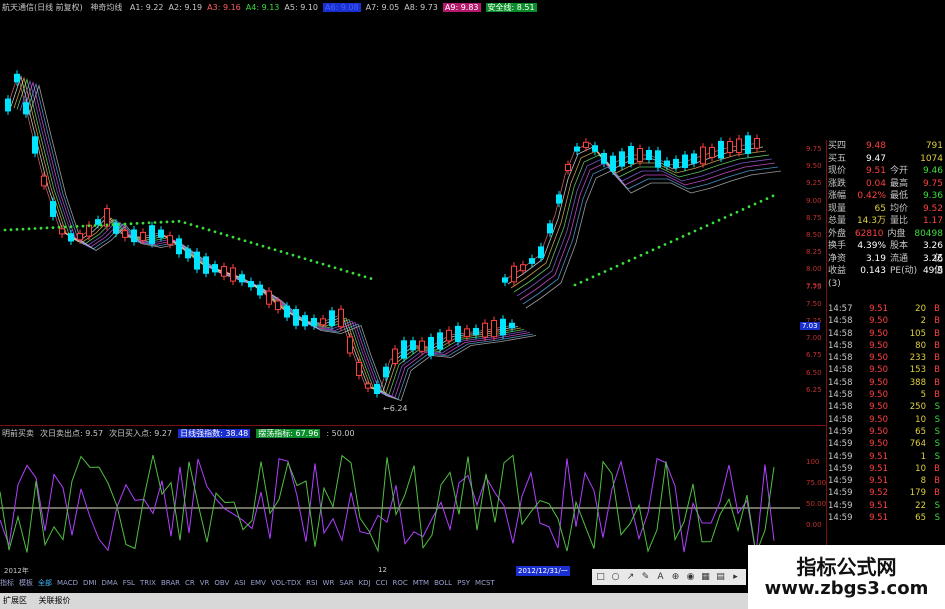 This screenshot has height=609, width=945. I want to click on indicator-tab: MACD, so click(67, 583).